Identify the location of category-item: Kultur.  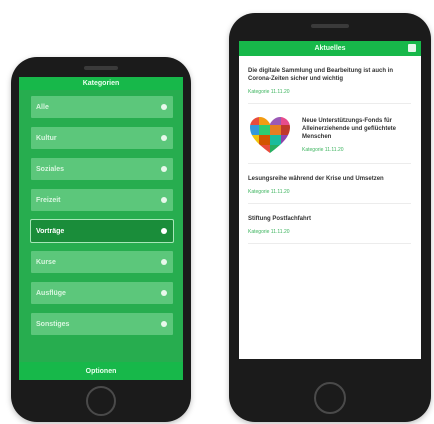
(102, 138).